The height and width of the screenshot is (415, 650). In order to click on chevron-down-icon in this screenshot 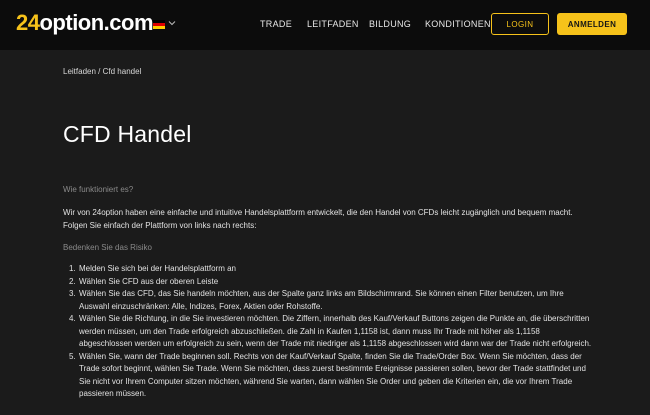, I will do `click(172, 23)`.